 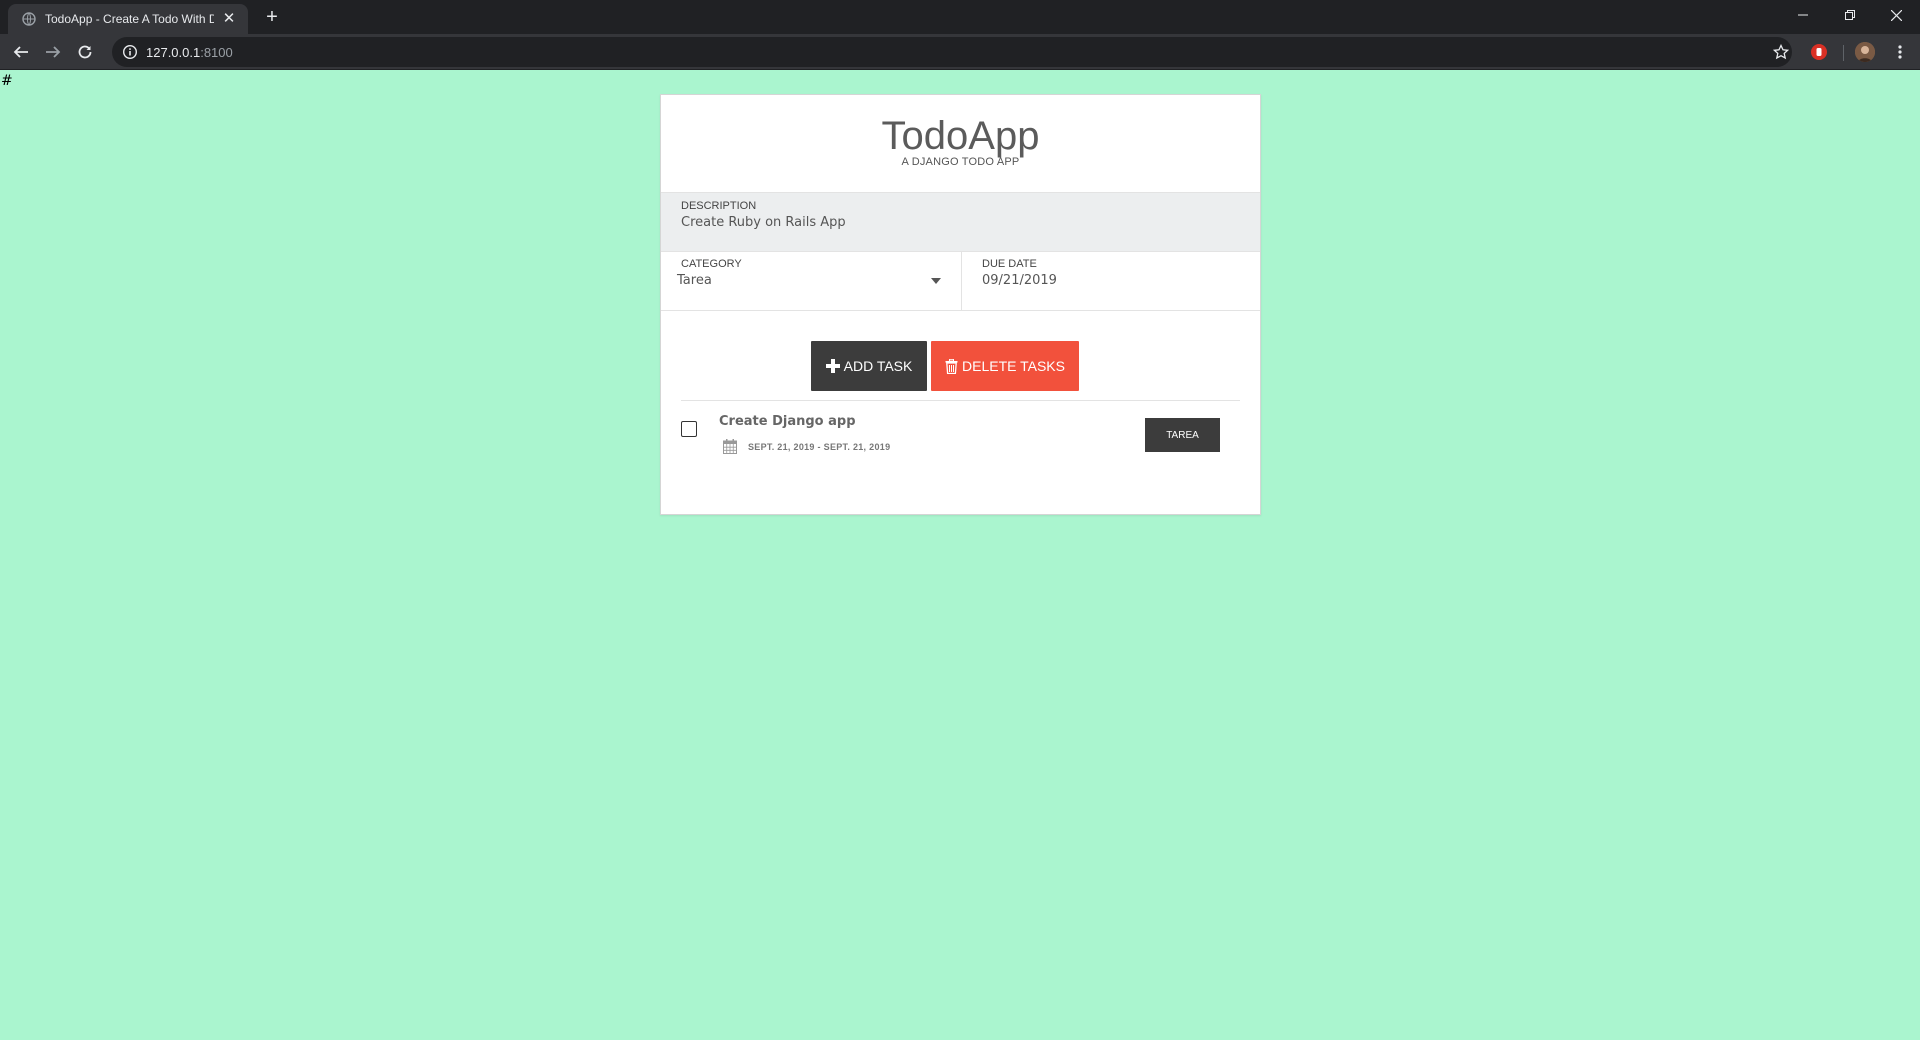 I want to click on task-title: Create Django app, so click(x=787, y=421).